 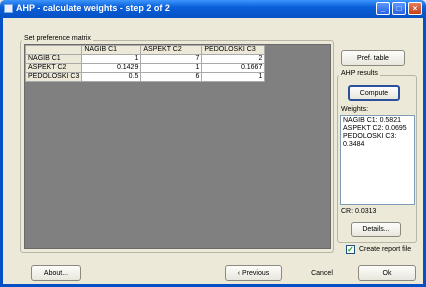 I want to click on column-header: ASPEKT C2, so click(x=171, y=50).